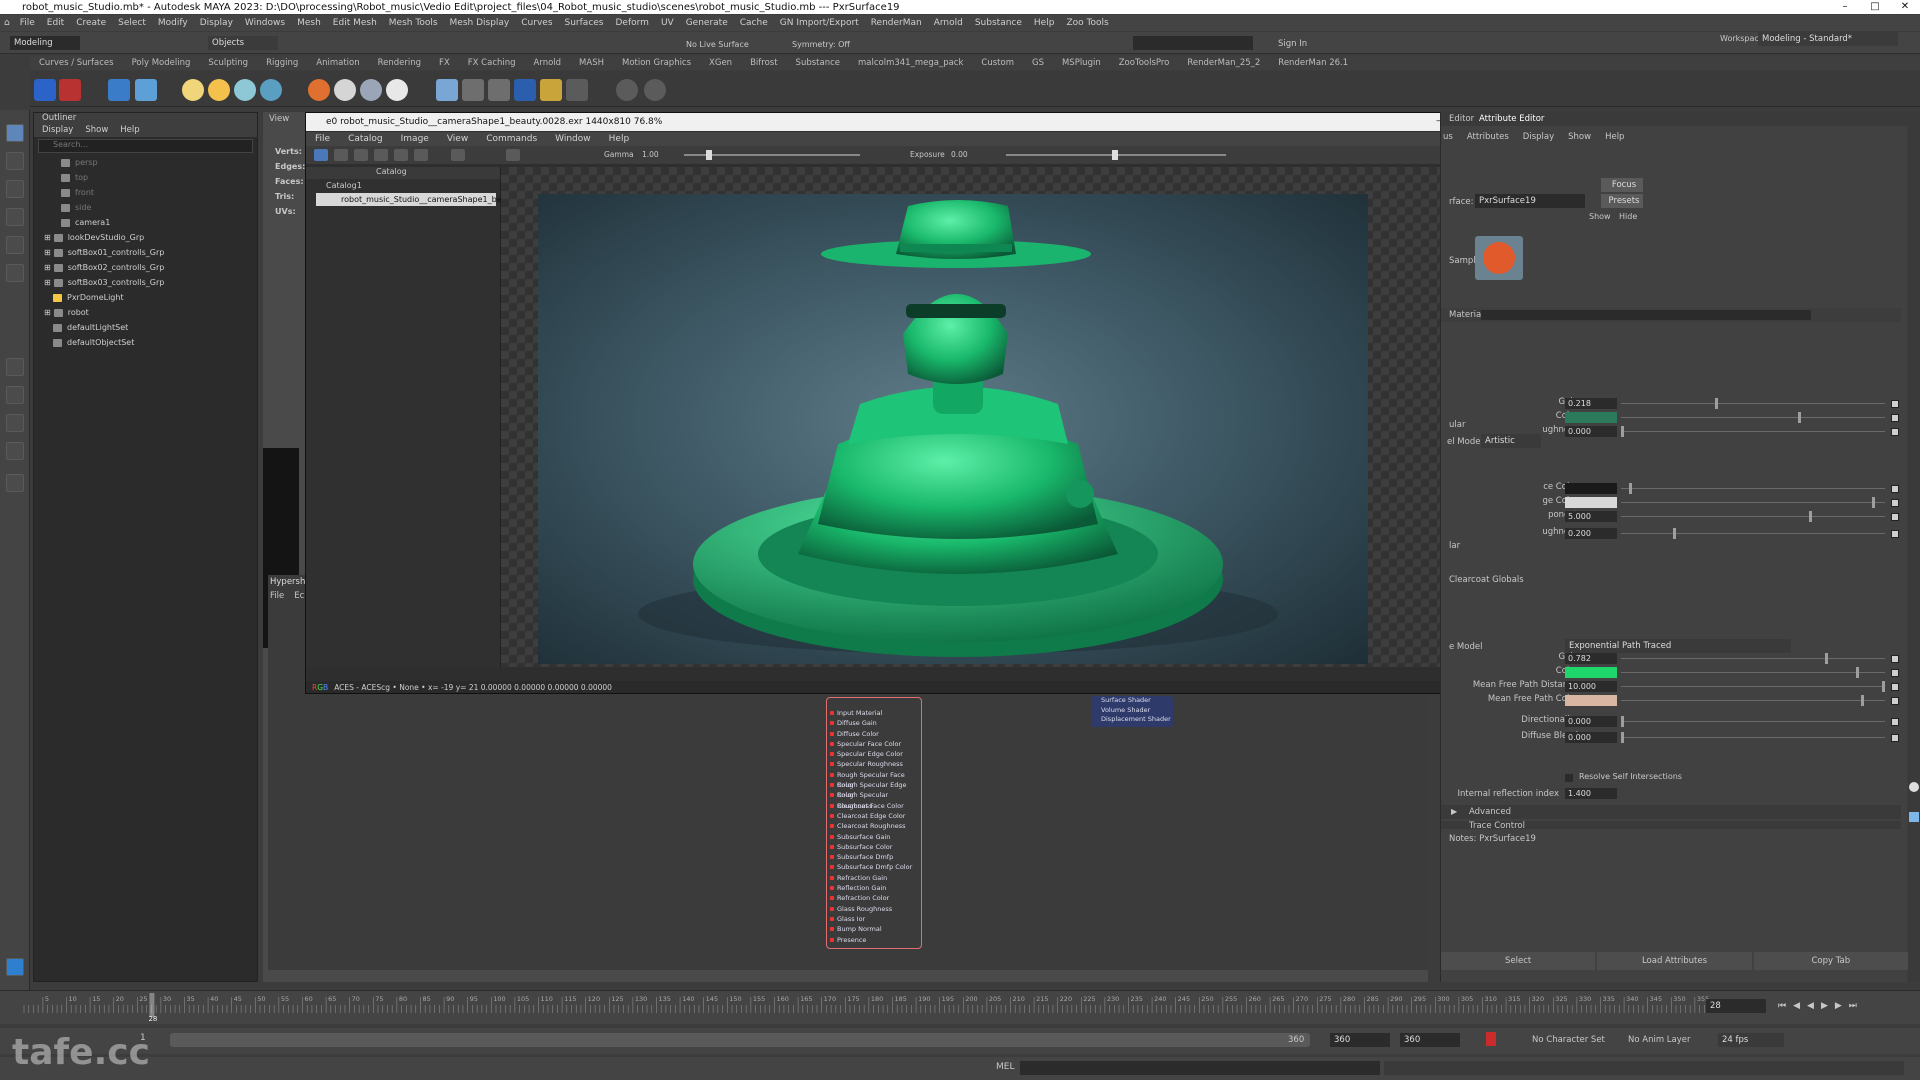 This screenshot has width=1920, height=1080. I want to click on menu-gn-import-export: GN Import/Export, so click(819, 23).